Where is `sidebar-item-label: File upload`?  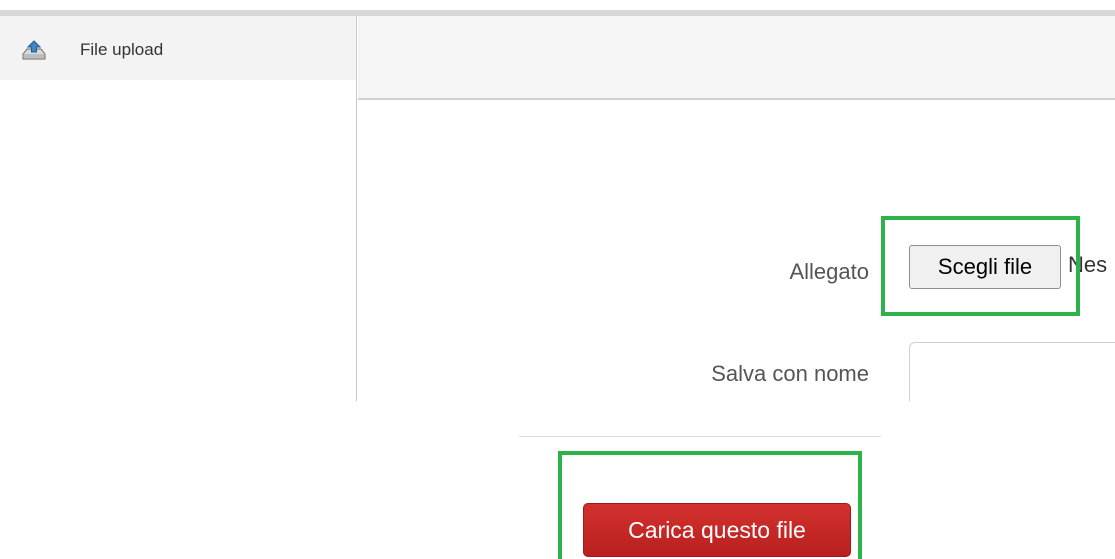 sidebar-item-label: File upload is located at coordinates (122, 49).